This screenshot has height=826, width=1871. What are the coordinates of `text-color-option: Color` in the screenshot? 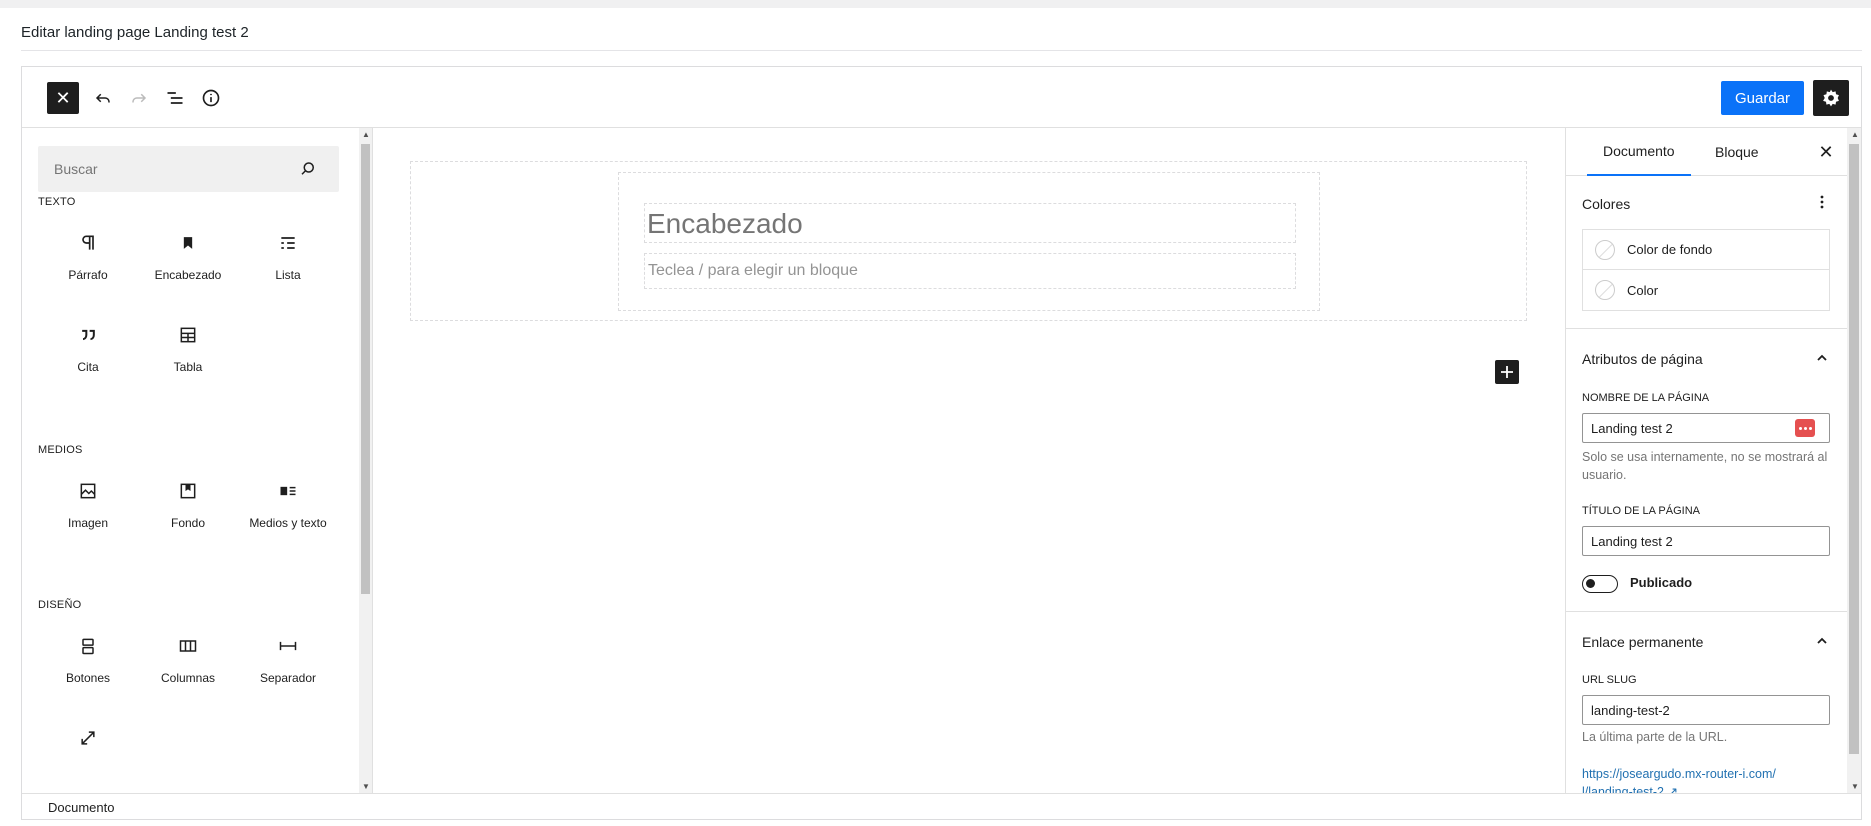 It's located at (1706, 290).